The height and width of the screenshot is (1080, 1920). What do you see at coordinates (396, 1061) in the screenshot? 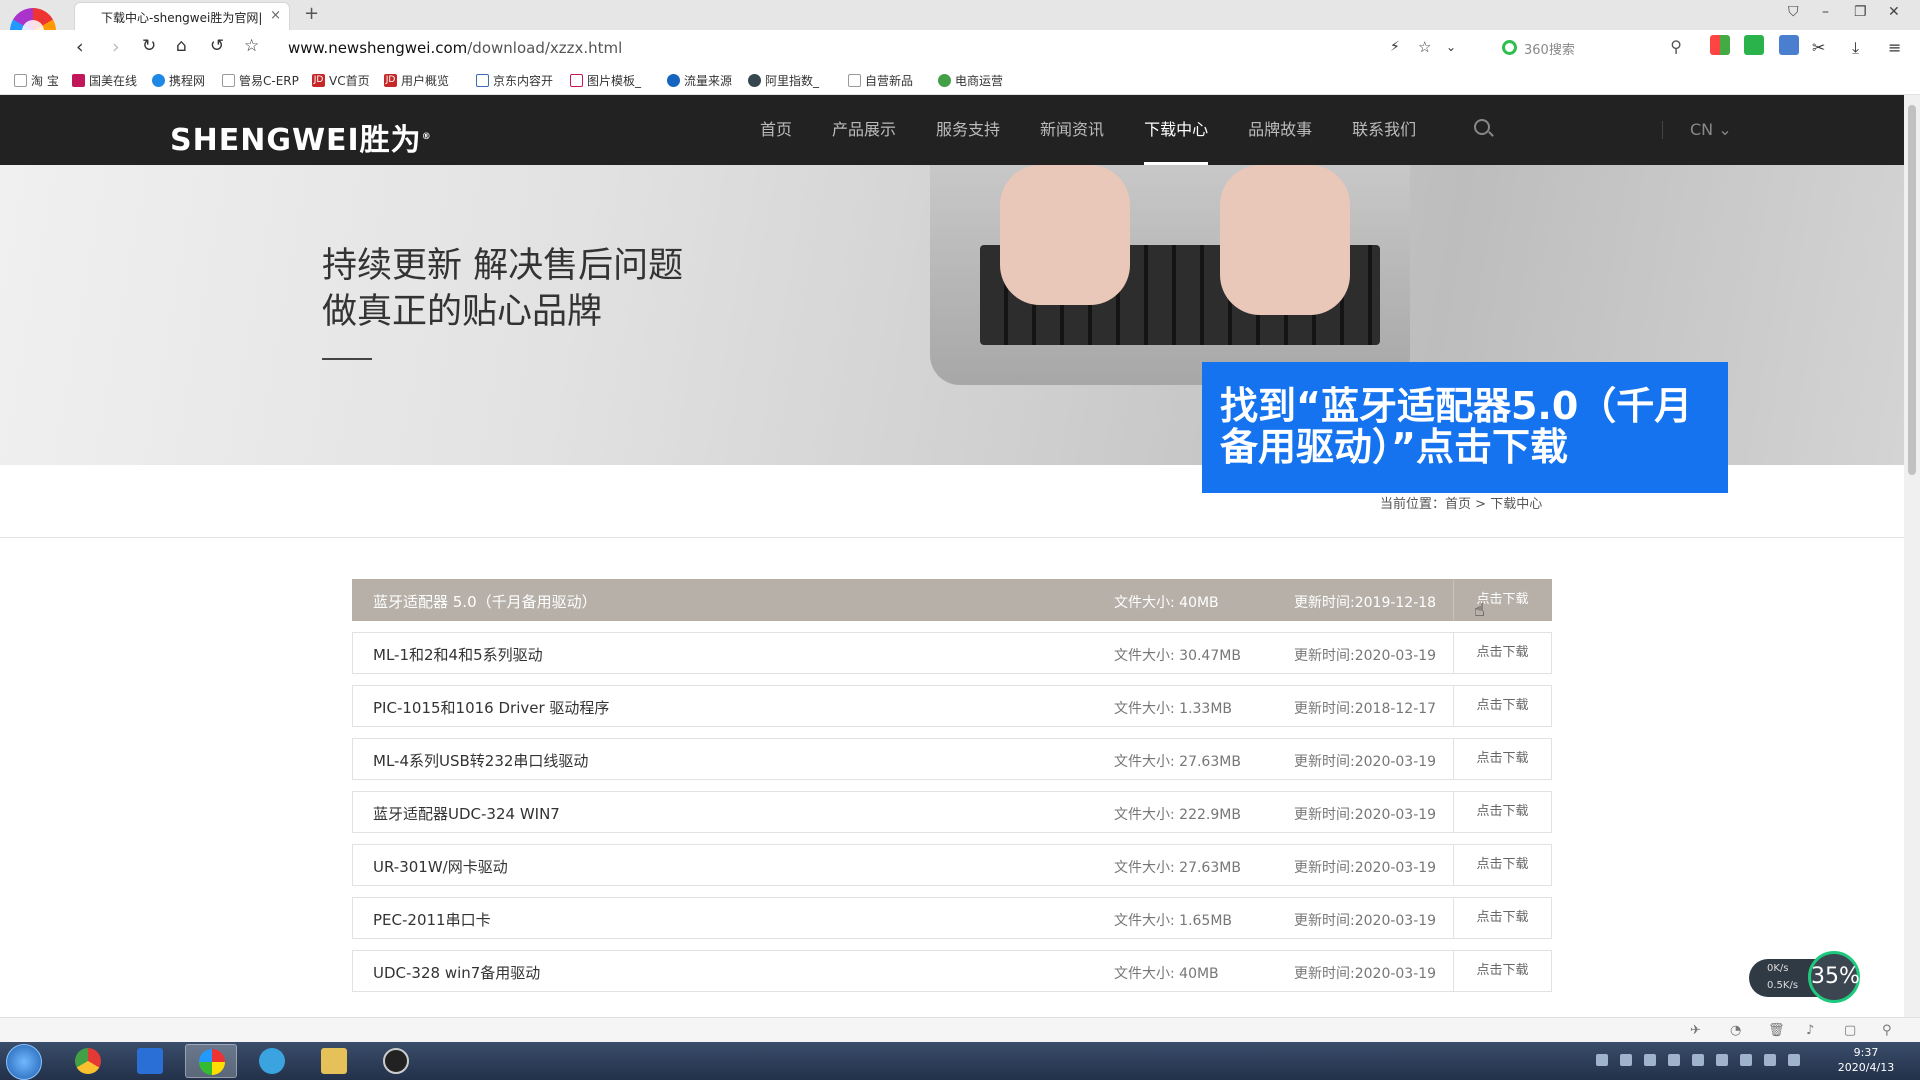
I see `taskbar-obs` at bounding box center [396, 1061].